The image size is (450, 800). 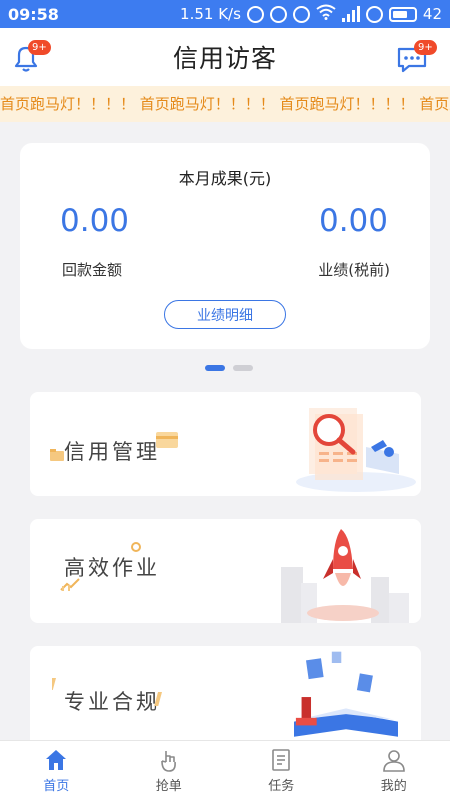 I want to click on notification-button: 9+, so click(x=28, y=58).